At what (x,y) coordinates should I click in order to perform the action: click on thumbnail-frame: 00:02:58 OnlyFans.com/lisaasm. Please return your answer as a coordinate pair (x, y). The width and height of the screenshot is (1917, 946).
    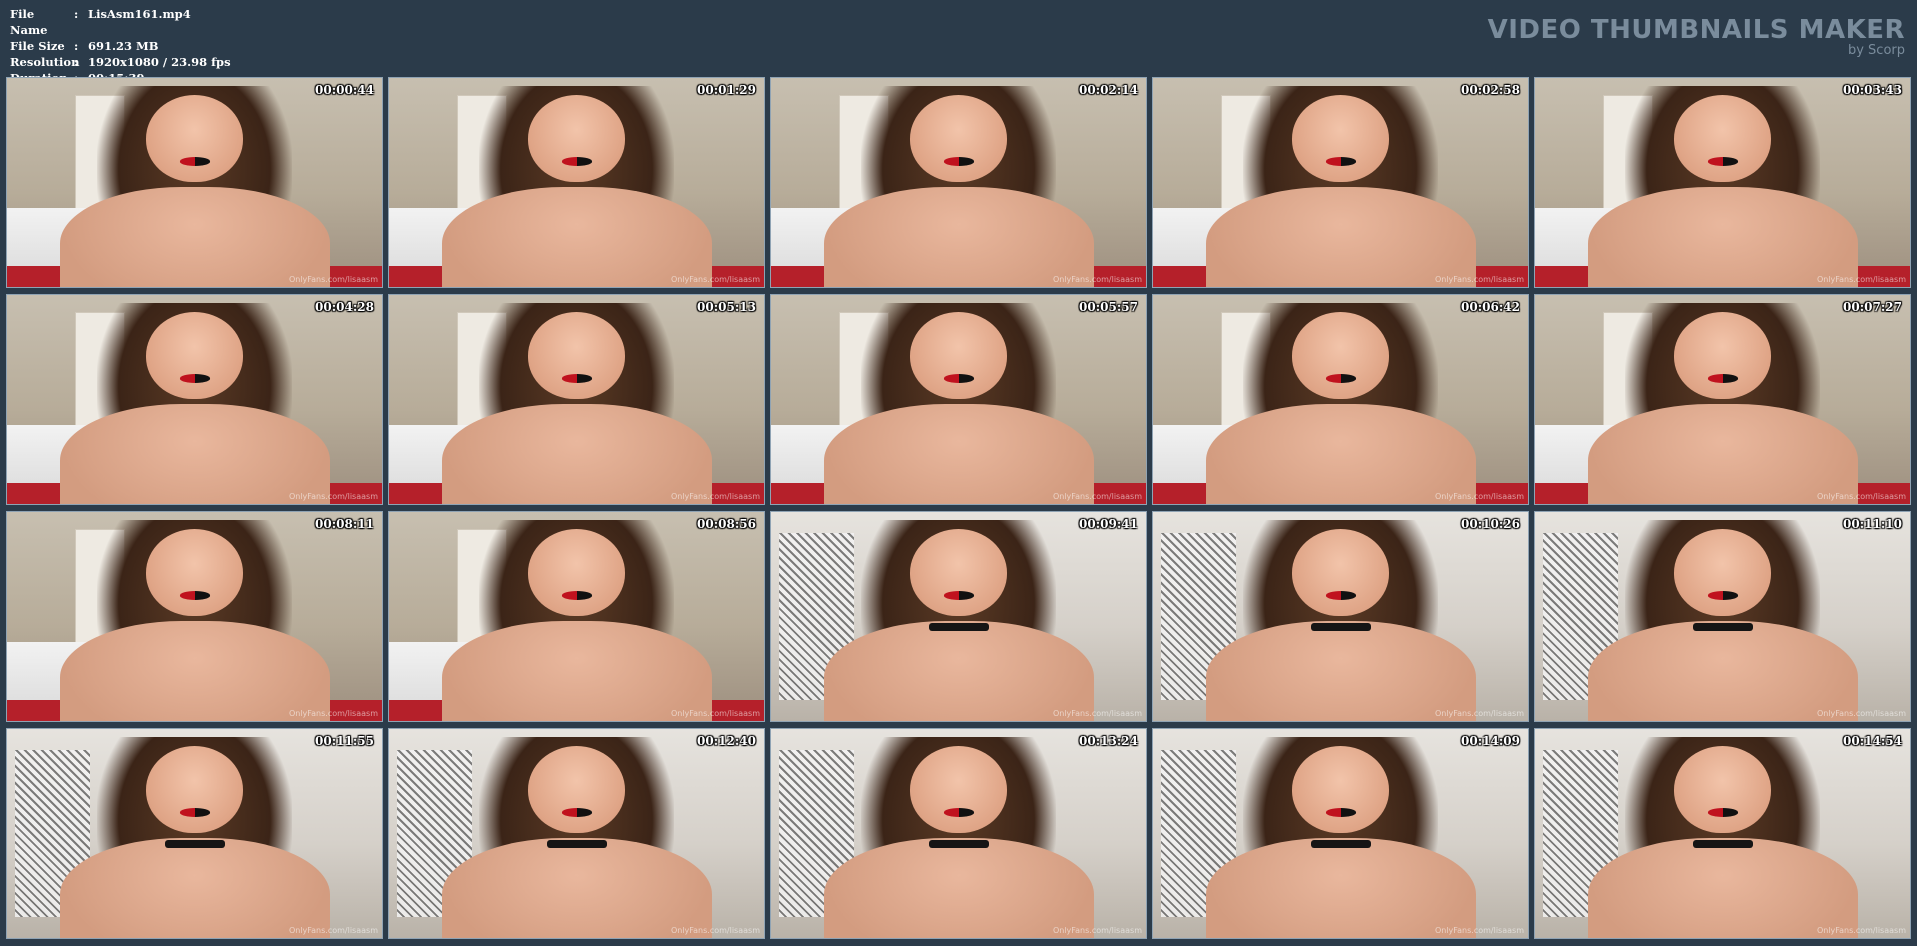
    Looking at the image, I should click on (1340, 182).